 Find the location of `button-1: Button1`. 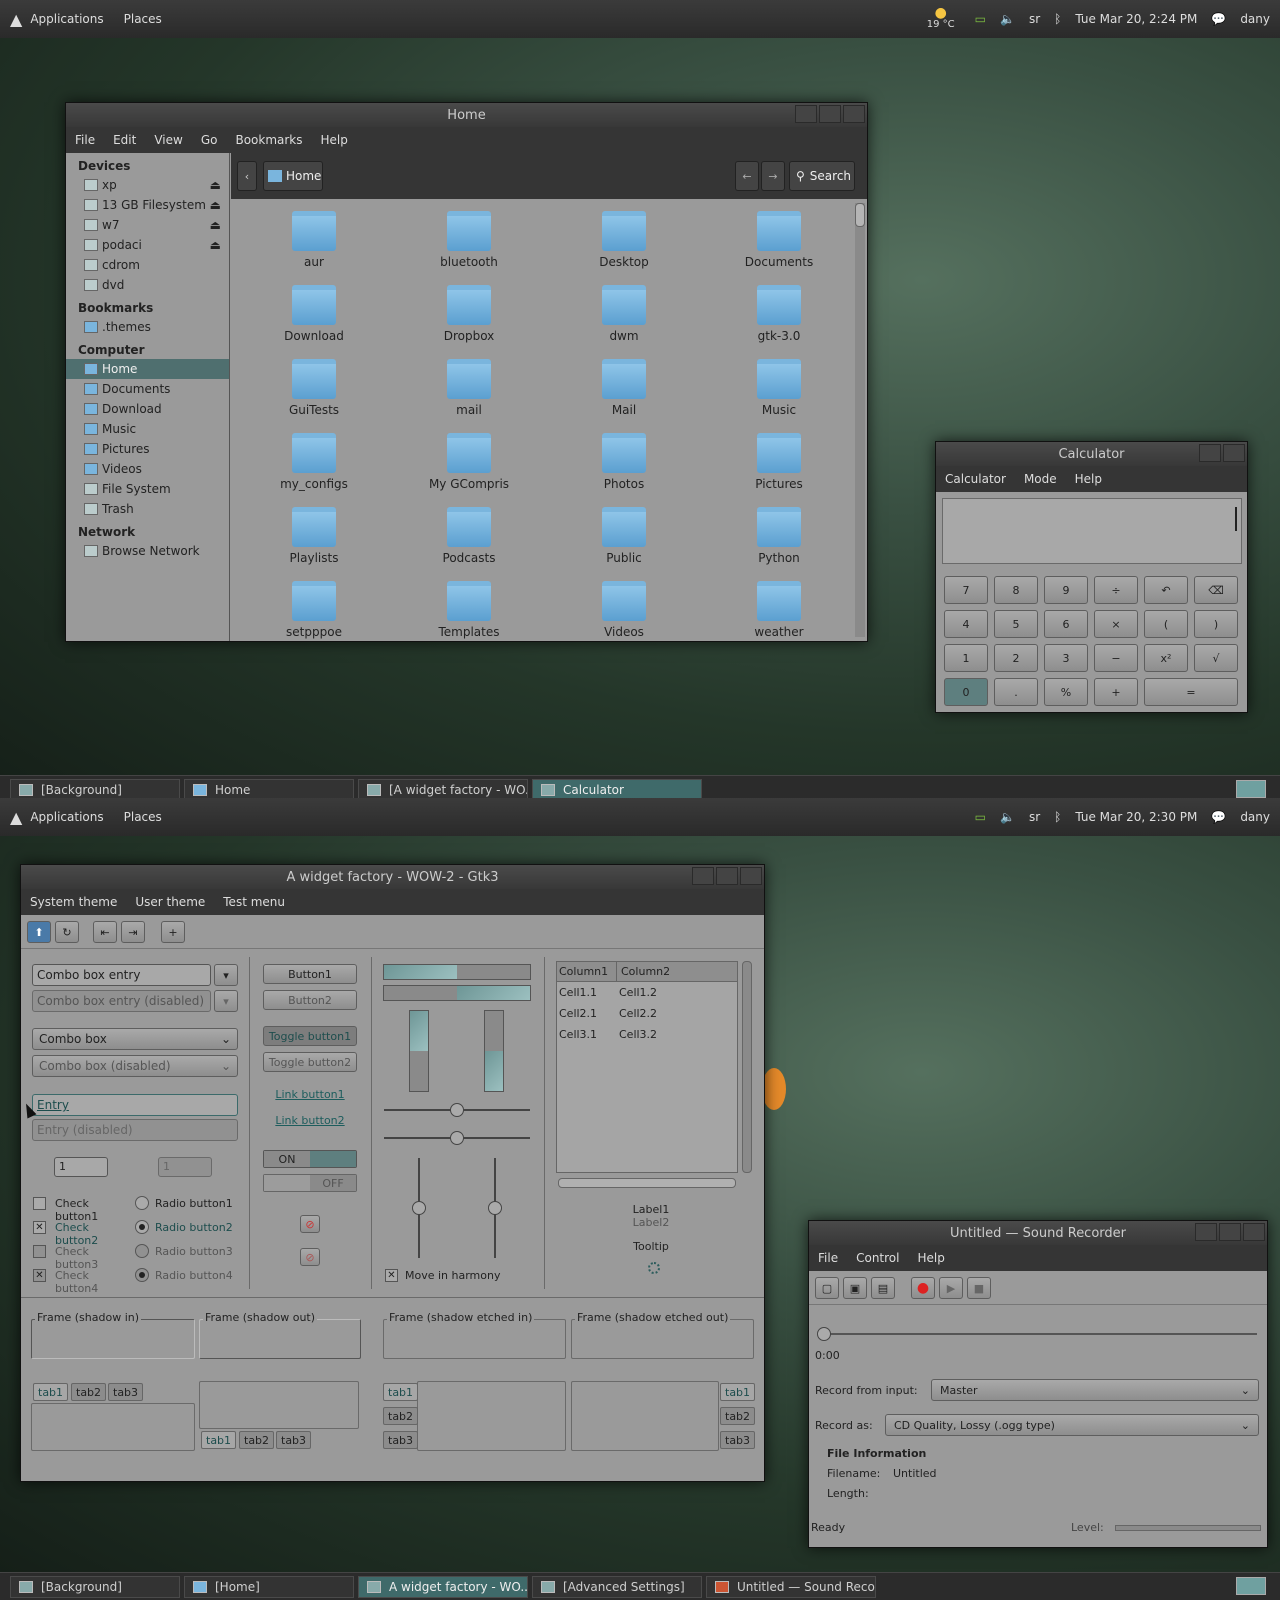

button-1: Button1 is located at coordinates (310, 974).